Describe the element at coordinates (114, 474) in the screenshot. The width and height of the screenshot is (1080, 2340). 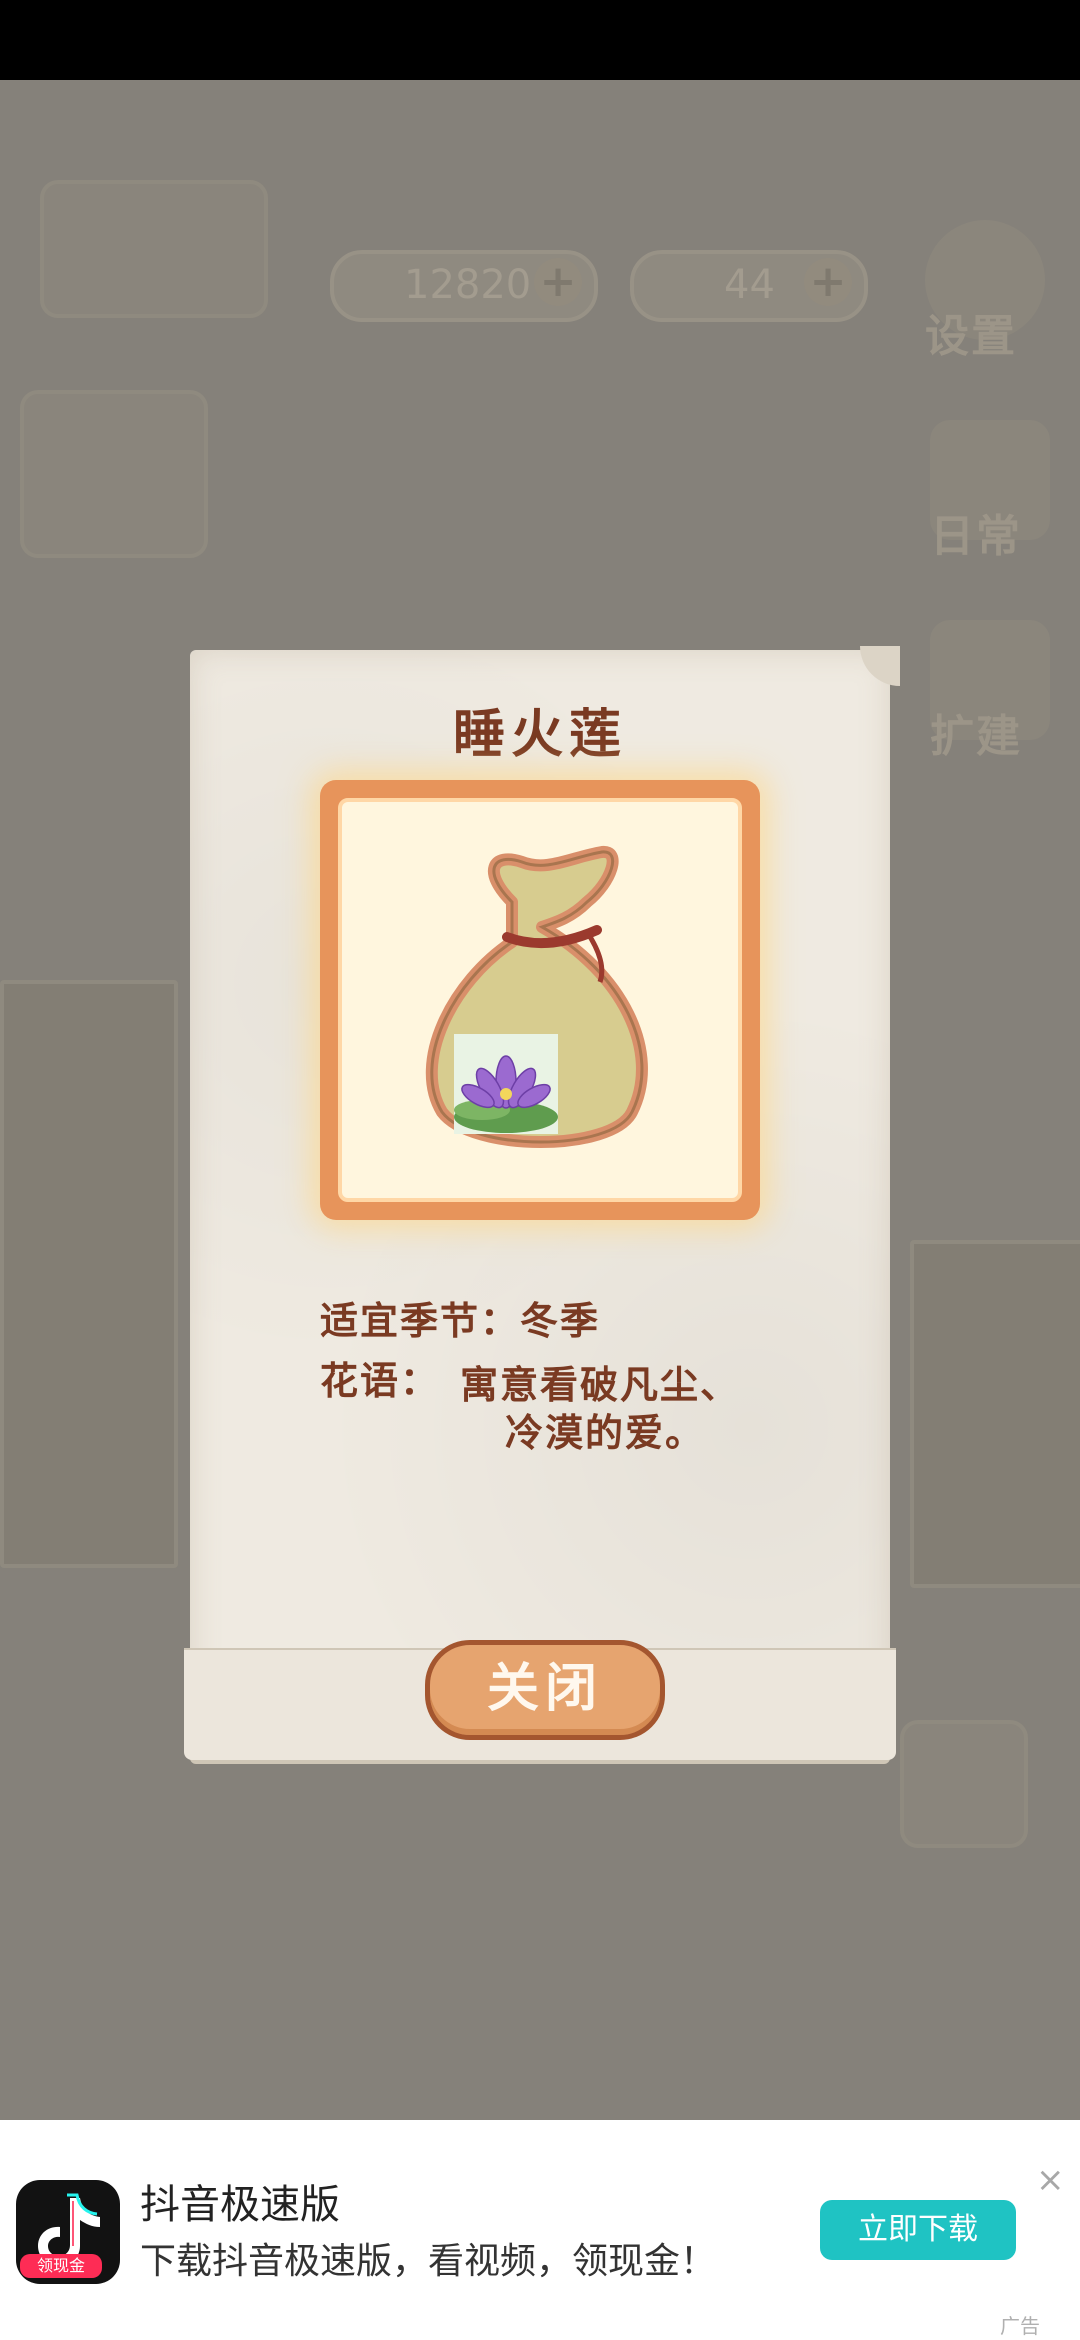
I see `video-reward-button` at that location.